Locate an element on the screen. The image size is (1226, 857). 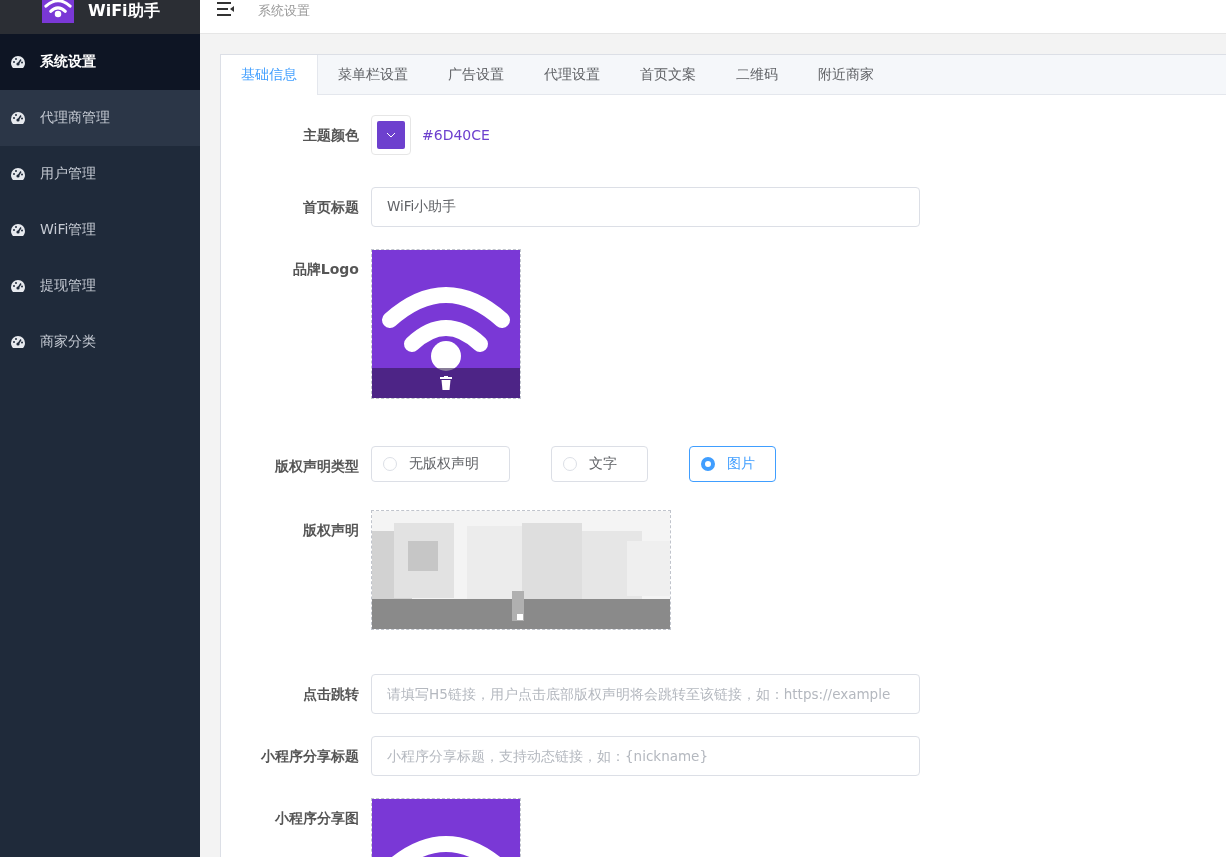
color-value: #6D40CE is located at coordinates (456, 135).